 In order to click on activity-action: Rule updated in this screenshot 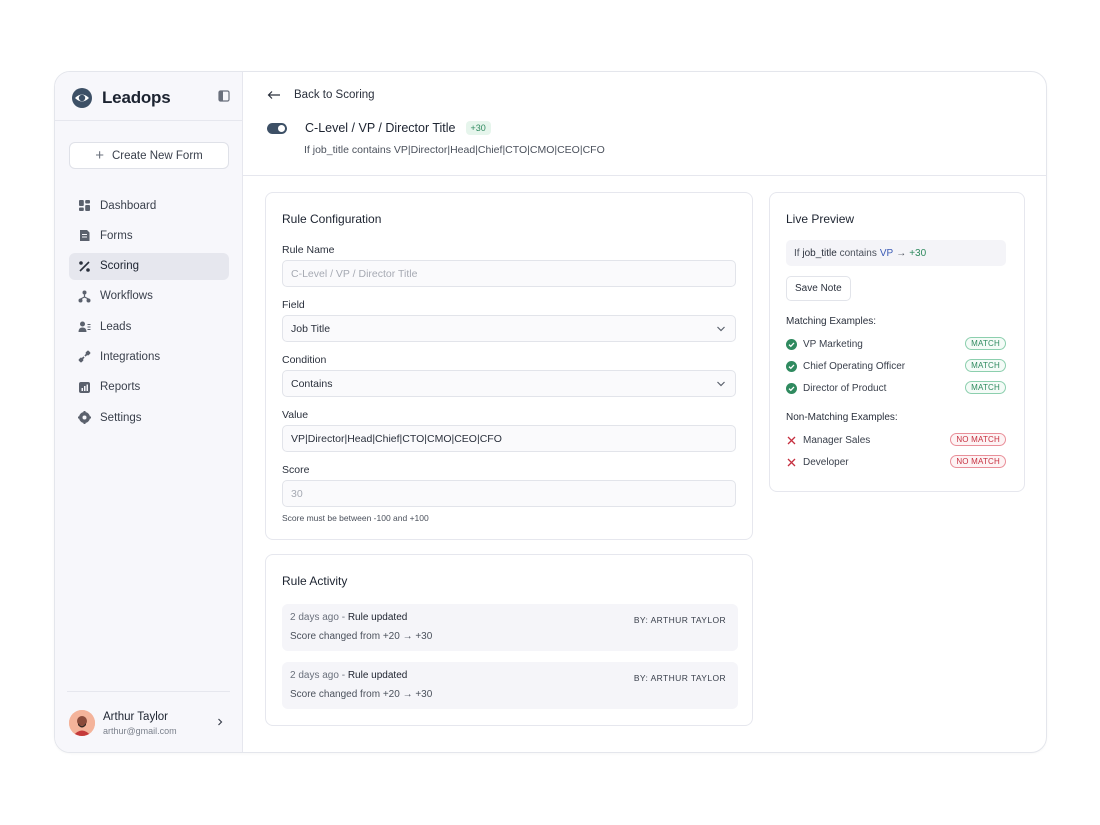, I will do `click(377, 617)`.